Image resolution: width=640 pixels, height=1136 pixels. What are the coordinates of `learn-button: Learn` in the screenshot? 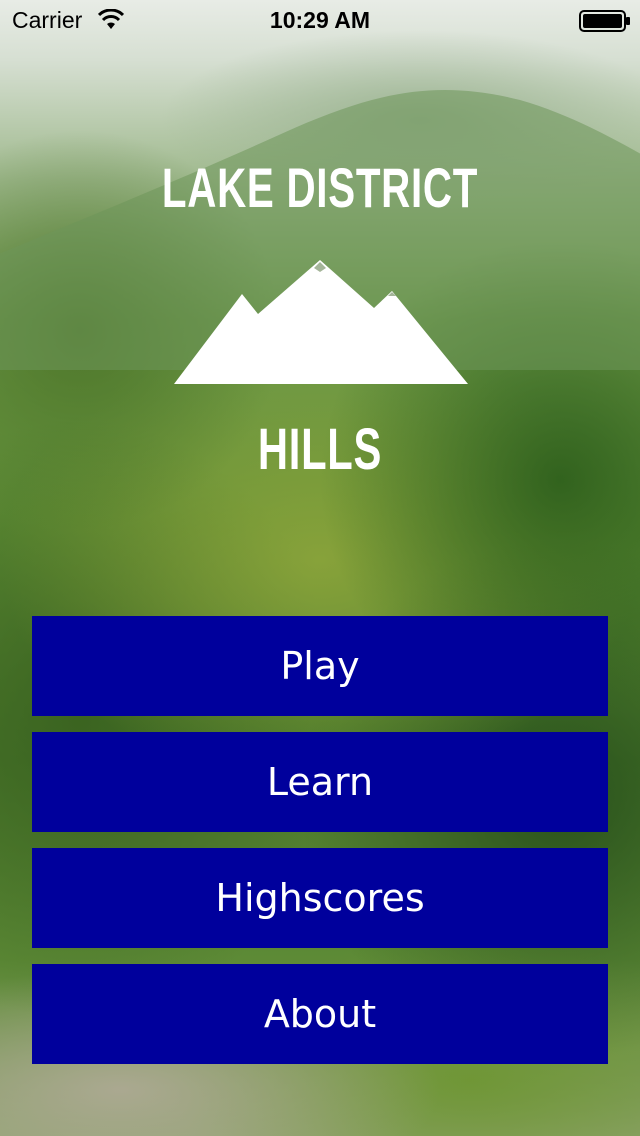 It's located at (320, 782).